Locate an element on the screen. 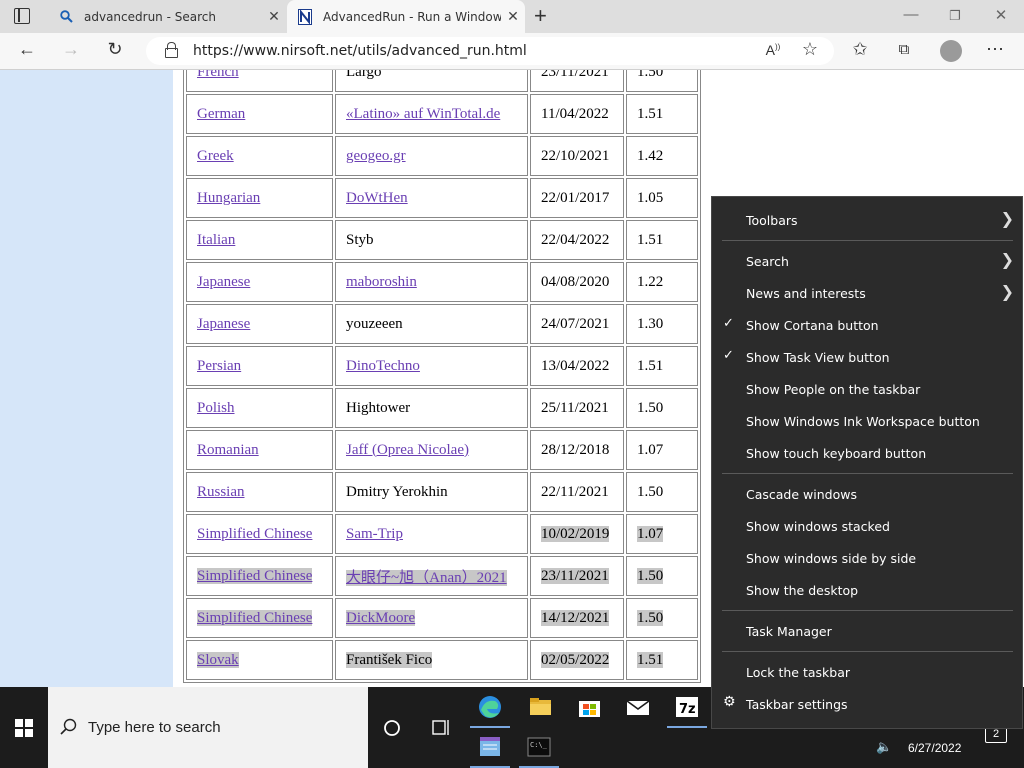 The width and height of the screenshot is (1024, 768). tab-actions-icon is located at coordinates (22, 16).